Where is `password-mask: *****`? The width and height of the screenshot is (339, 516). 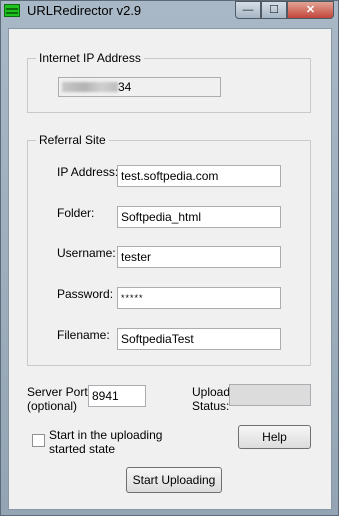
password-mask: ***** is located at coordinates (132, 298).